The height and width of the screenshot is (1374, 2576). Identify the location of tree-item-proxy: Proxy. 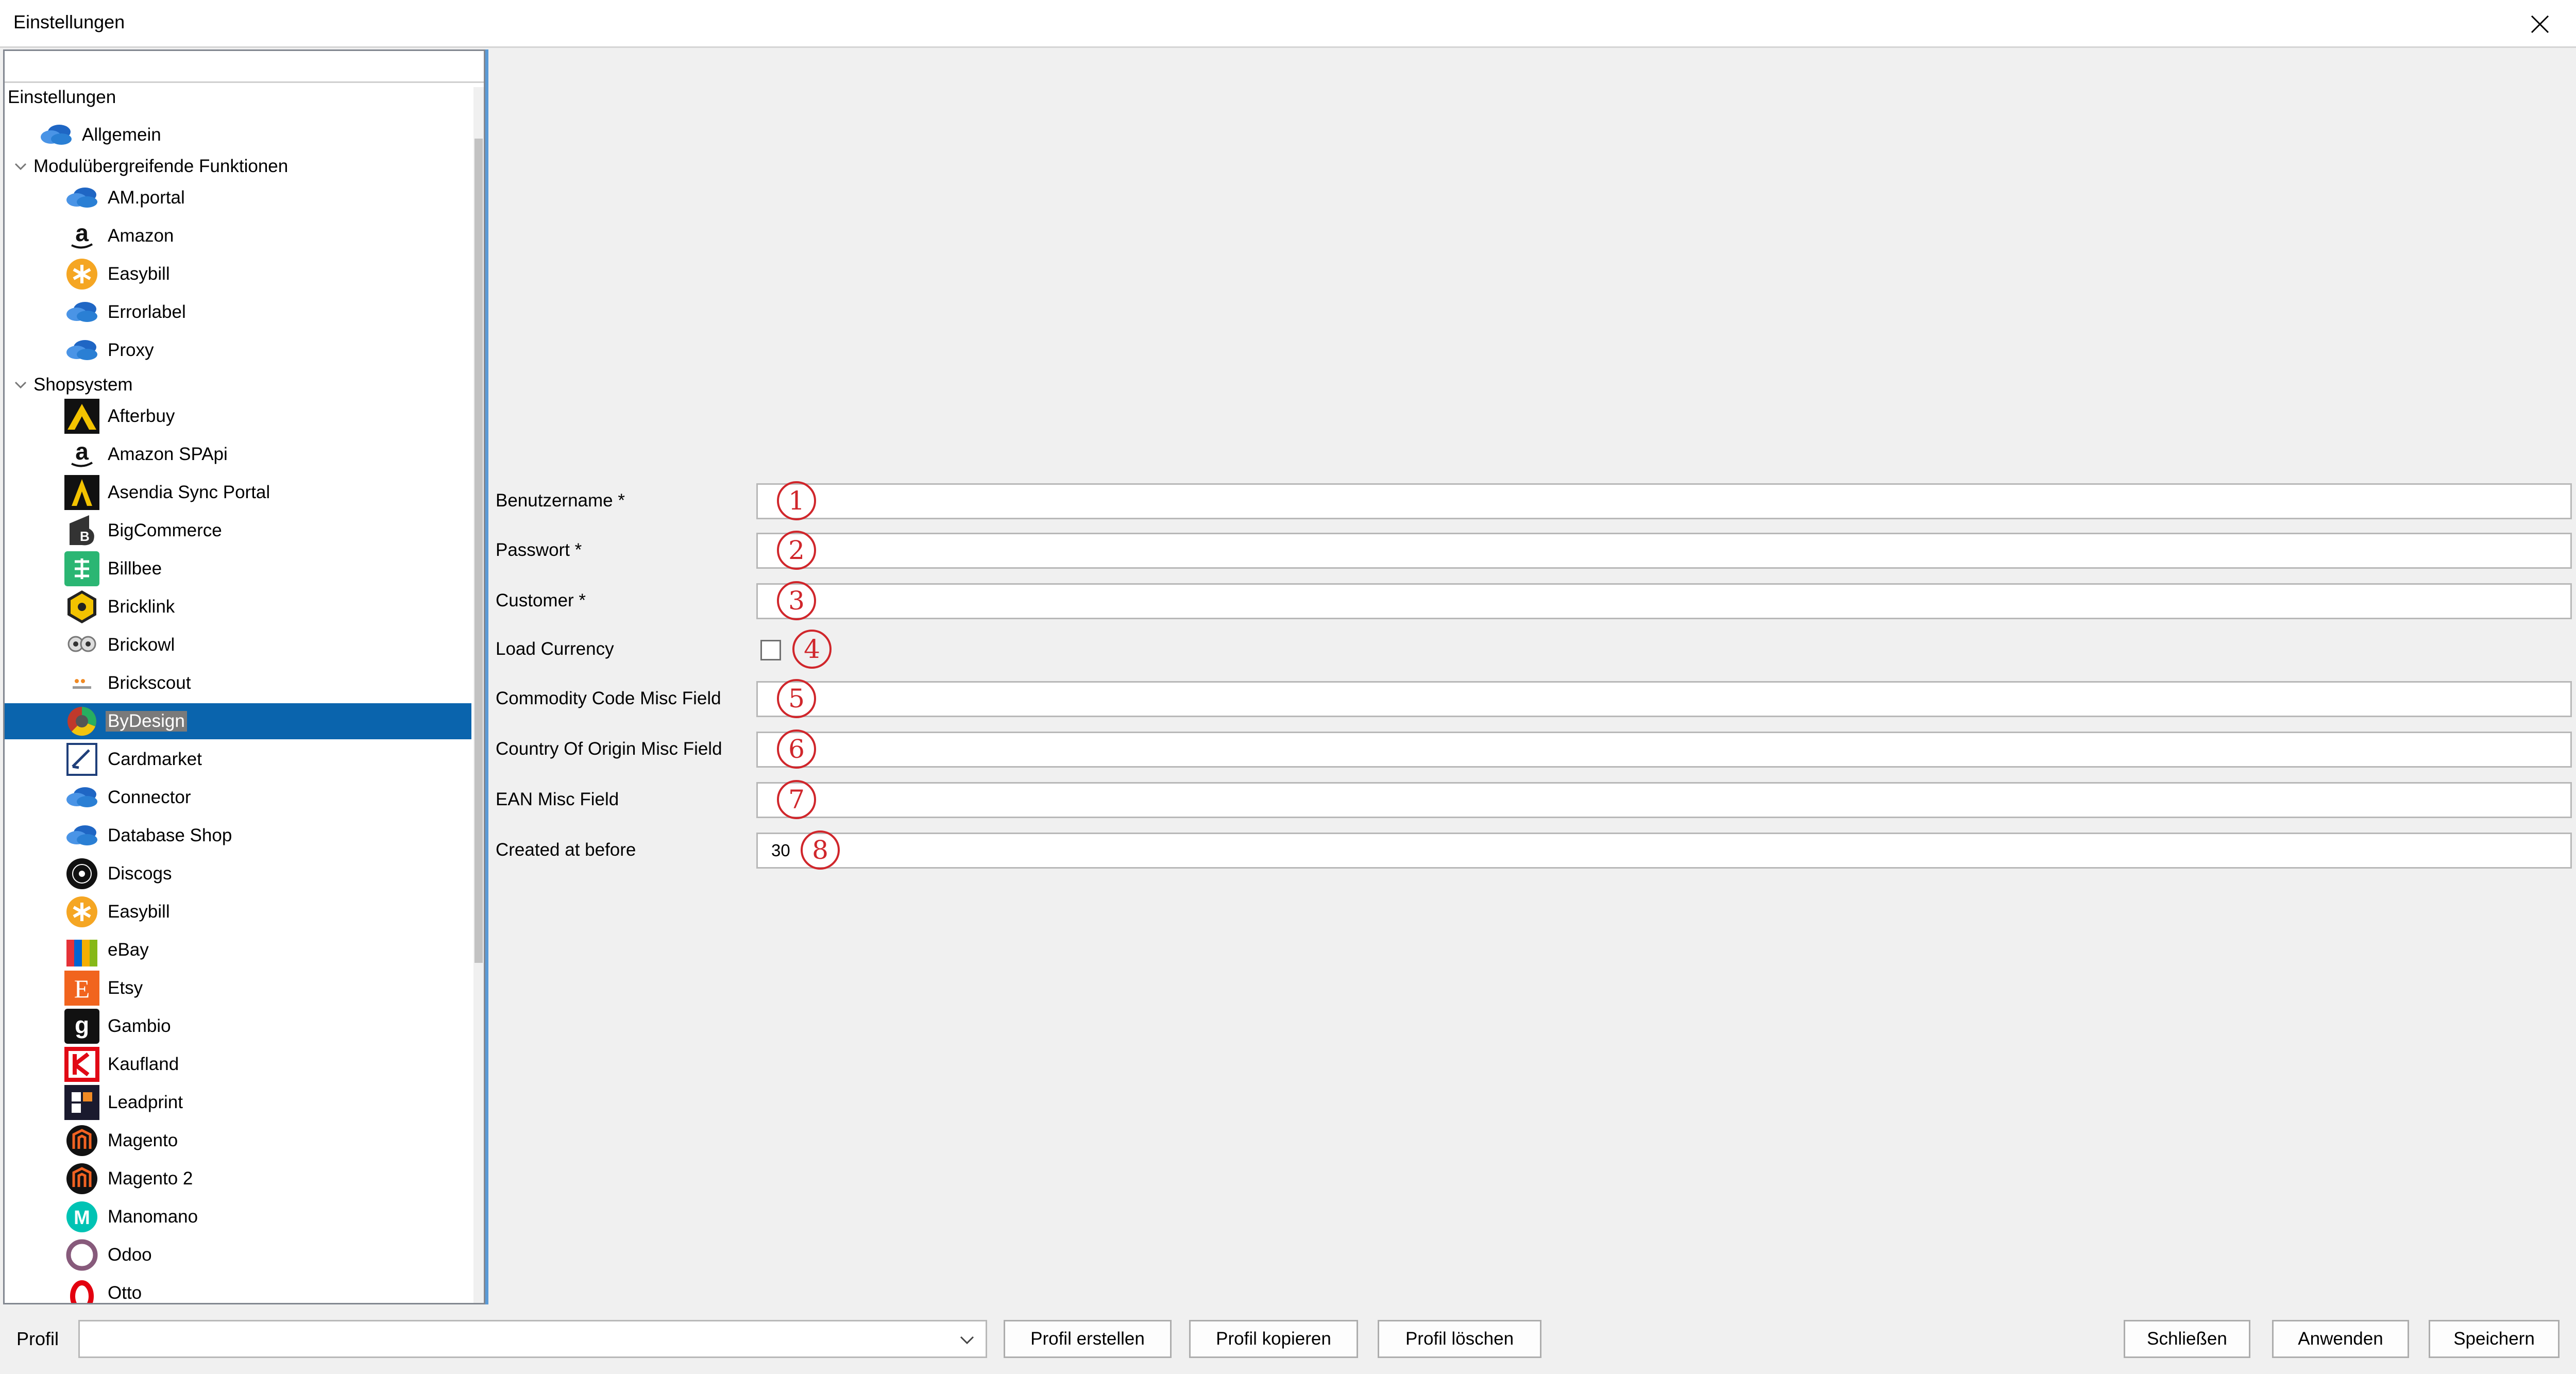
(108, 350).